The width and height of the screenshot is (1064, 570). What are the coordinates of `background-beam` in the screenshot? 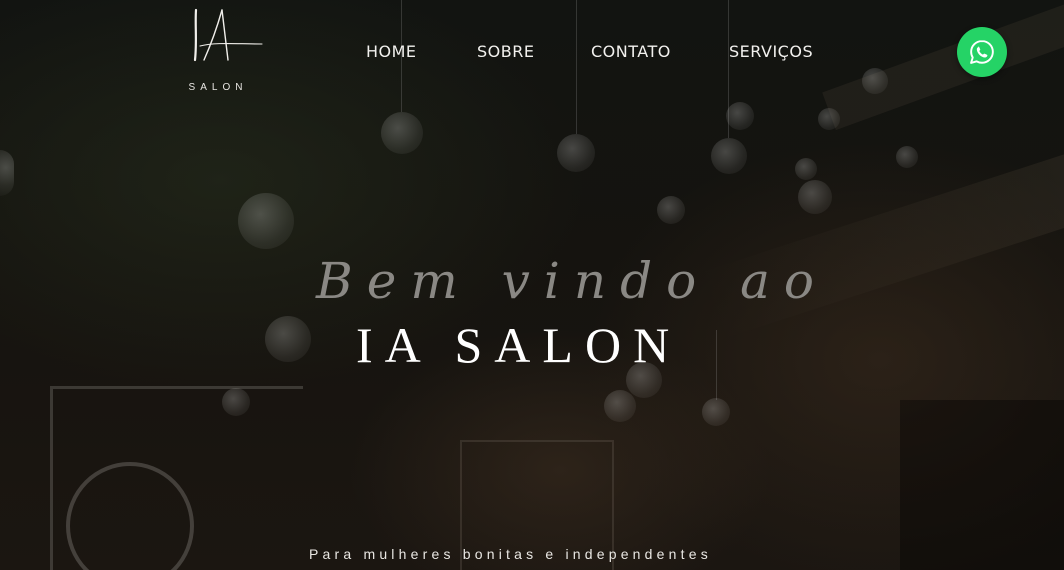 It's located at (943, 65).